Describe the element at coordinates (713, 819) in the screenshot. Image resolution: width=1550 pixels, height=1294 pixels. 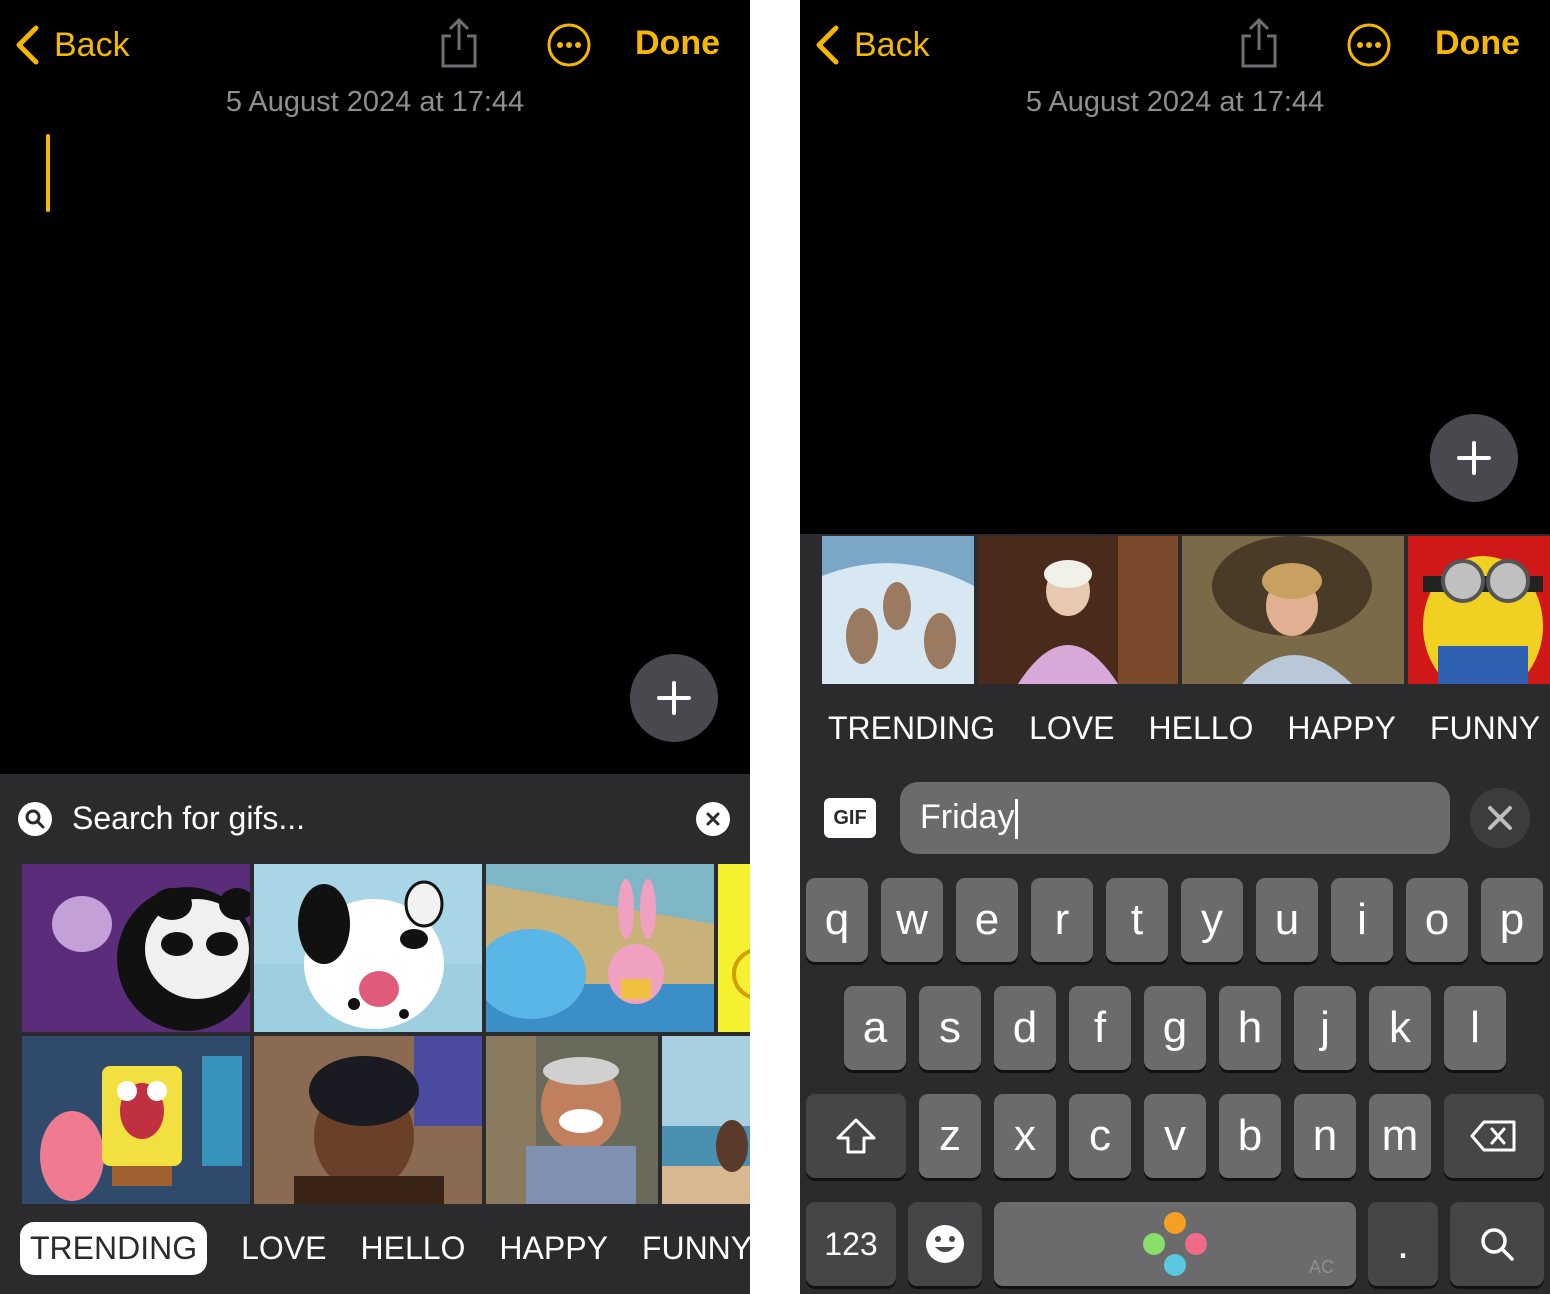
I see `clear-search-icon` at that location.